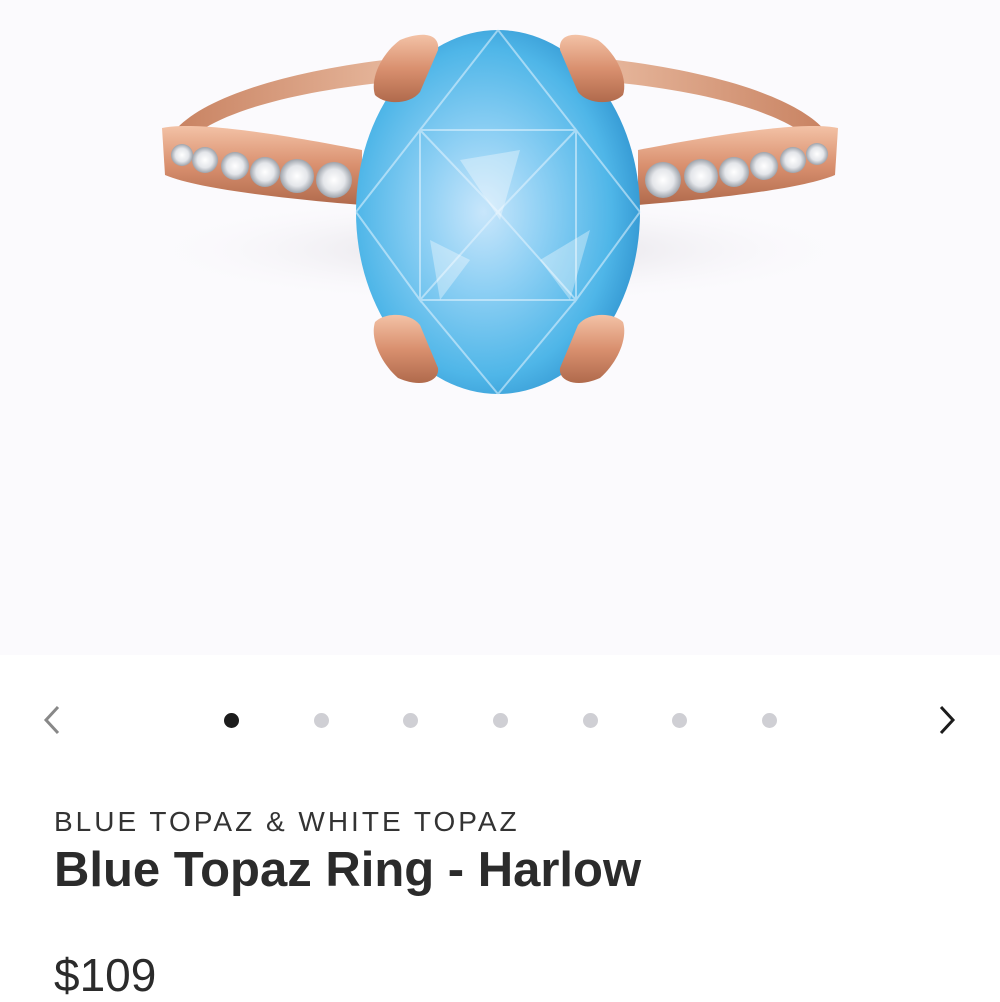  I want to click on product-title: Blue Topaz Ring - Harlow, so click(348, 870).